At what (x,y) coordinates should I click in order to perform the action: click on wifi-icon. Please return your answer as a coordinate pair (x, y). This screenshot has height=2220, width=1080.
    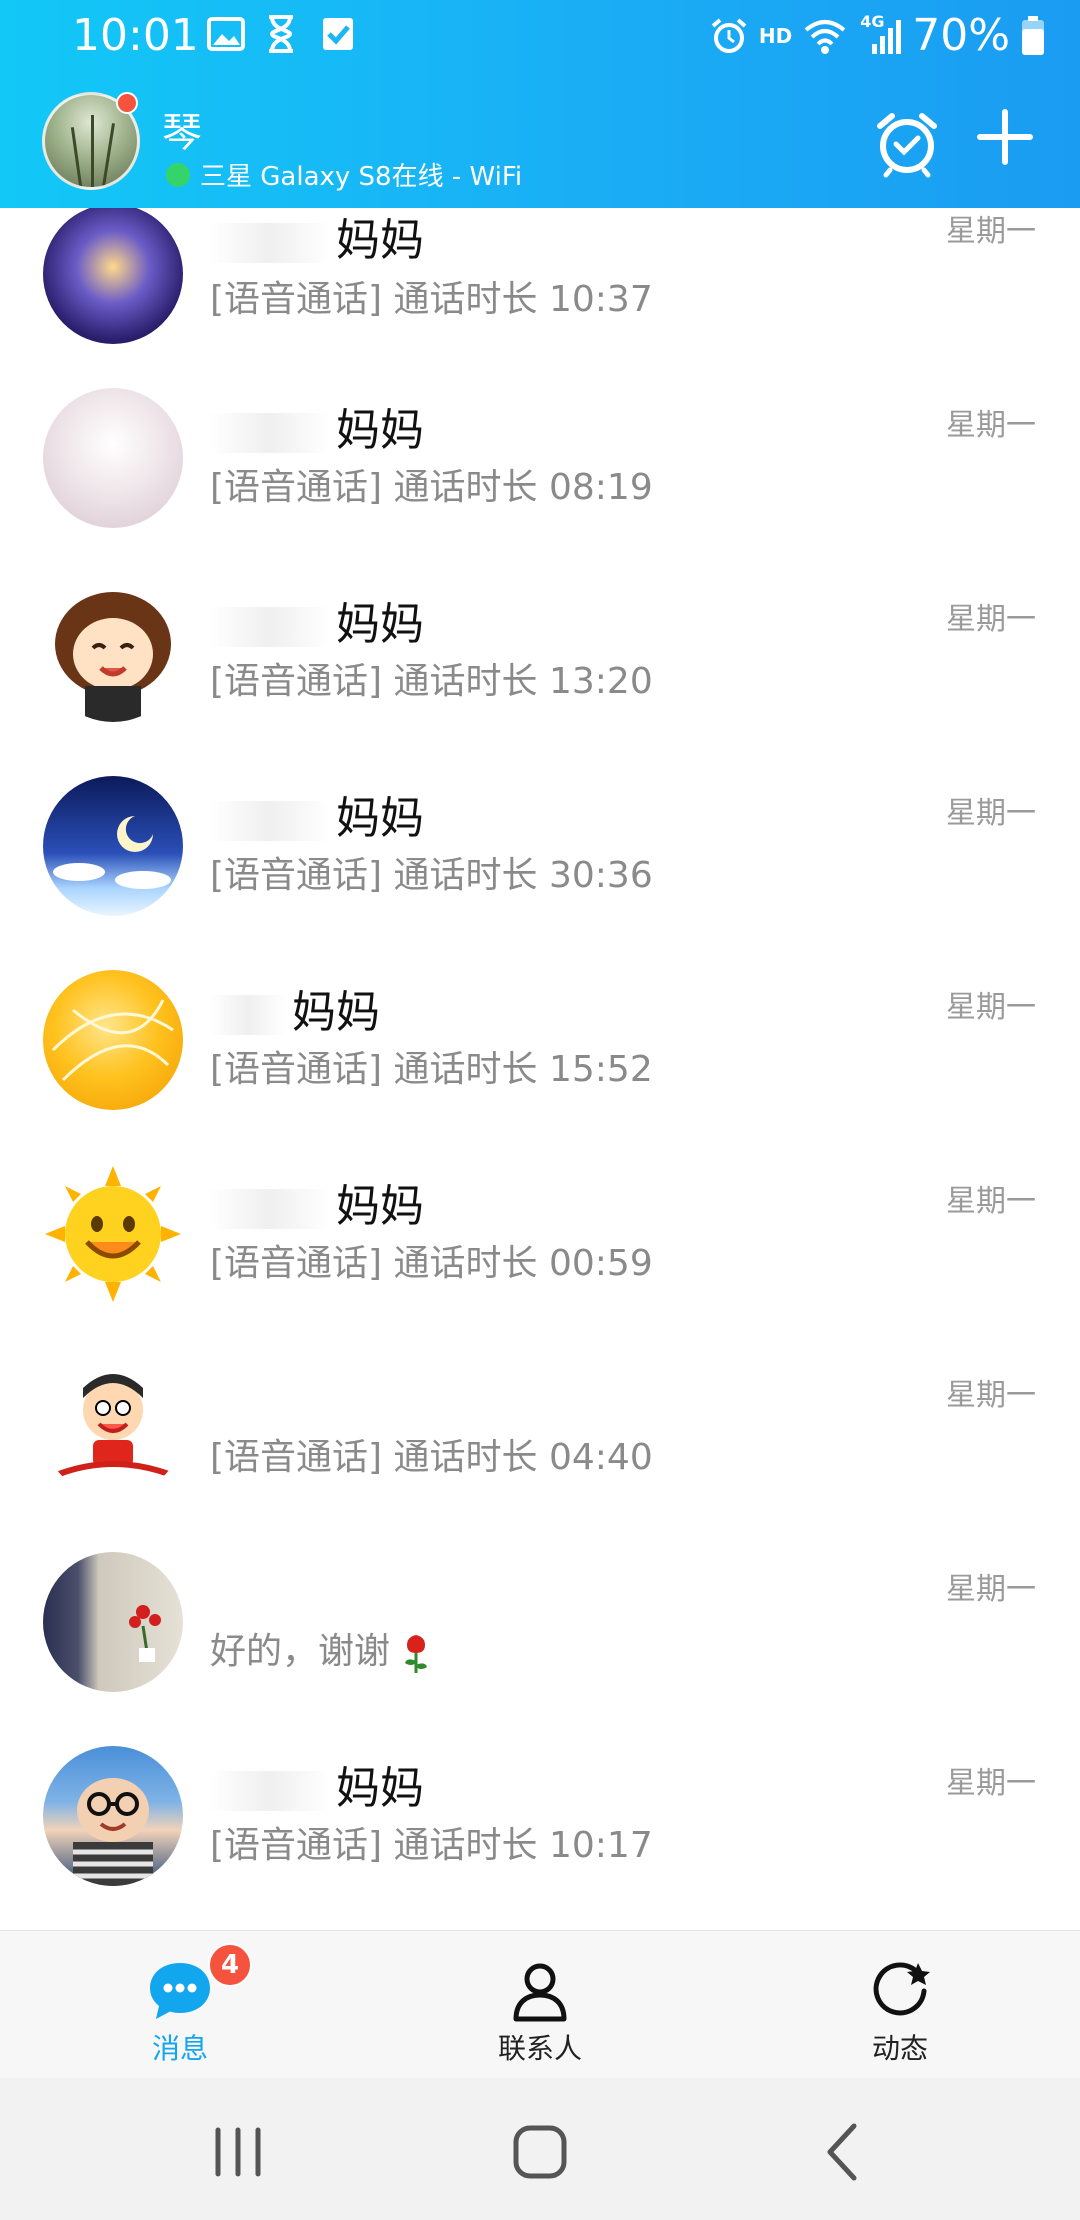
    Looking at the image, I should click on (825, 36).